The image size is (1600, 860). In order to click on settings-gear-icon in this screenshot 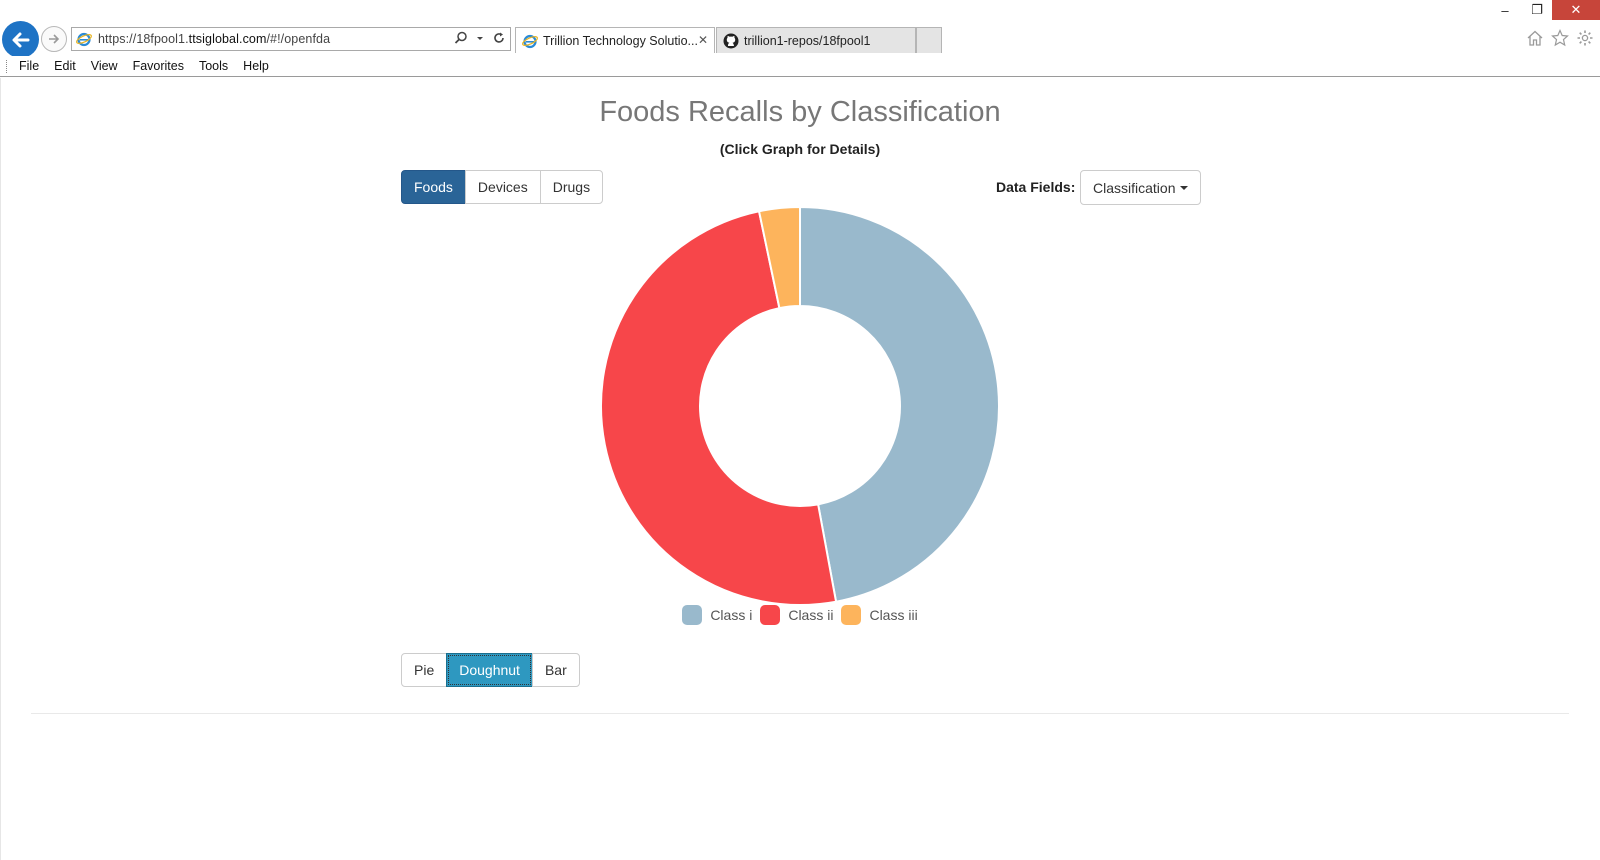, I will do `click(1585, 38)`.